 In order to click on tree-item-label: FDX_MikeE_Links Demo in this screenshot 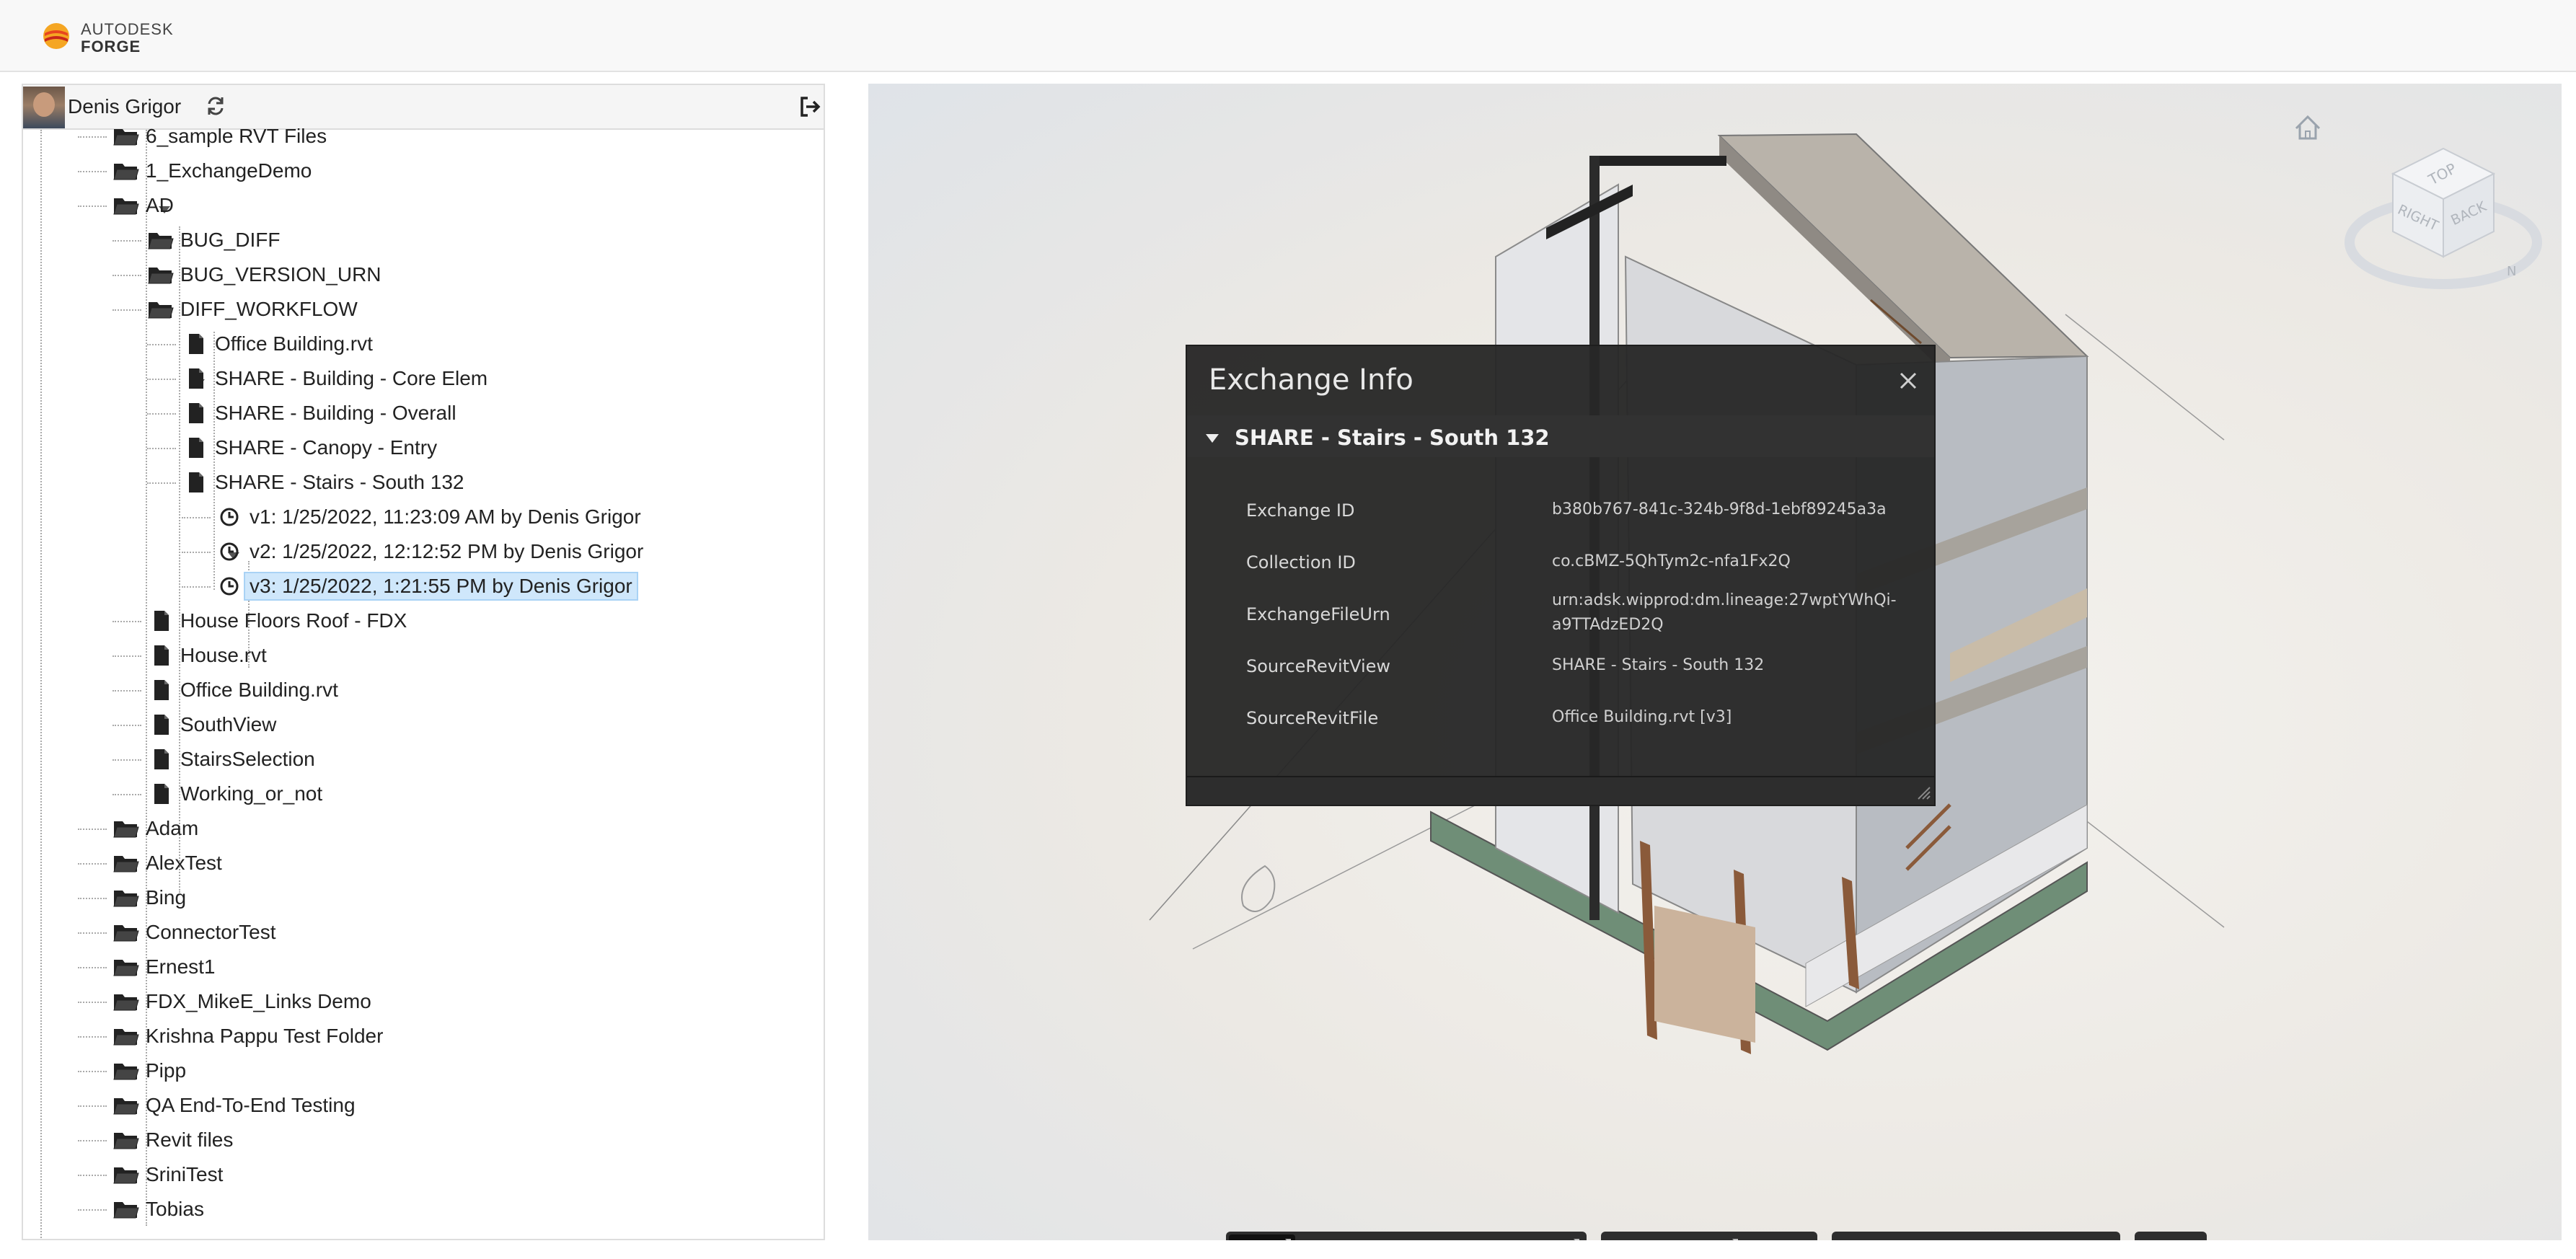, I will do `click(258, 1001)`.